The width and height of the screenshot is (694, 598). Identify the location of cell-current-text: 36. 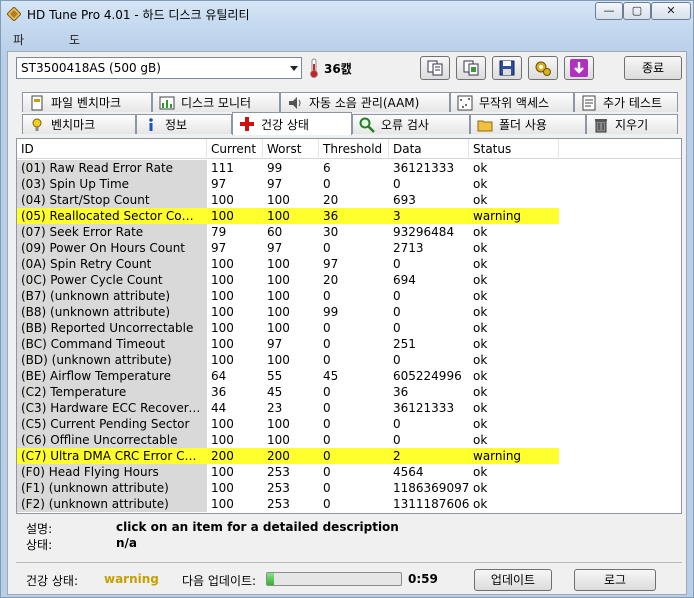
(219, 392).